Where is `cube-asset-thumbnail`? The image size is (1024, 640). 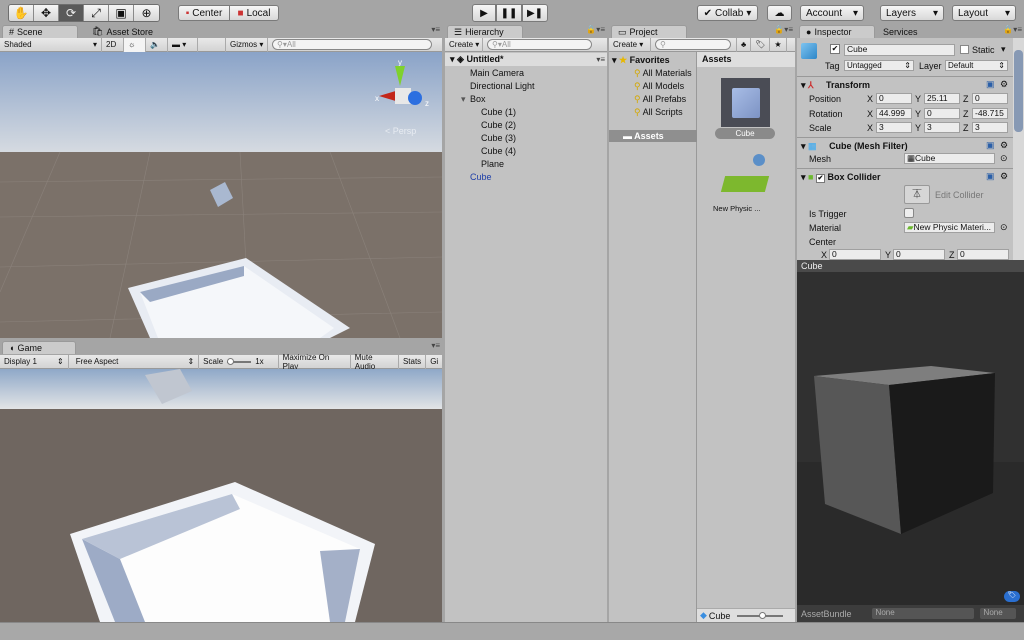 cube-asset-thumbnail is located at coordinates (745, 102).